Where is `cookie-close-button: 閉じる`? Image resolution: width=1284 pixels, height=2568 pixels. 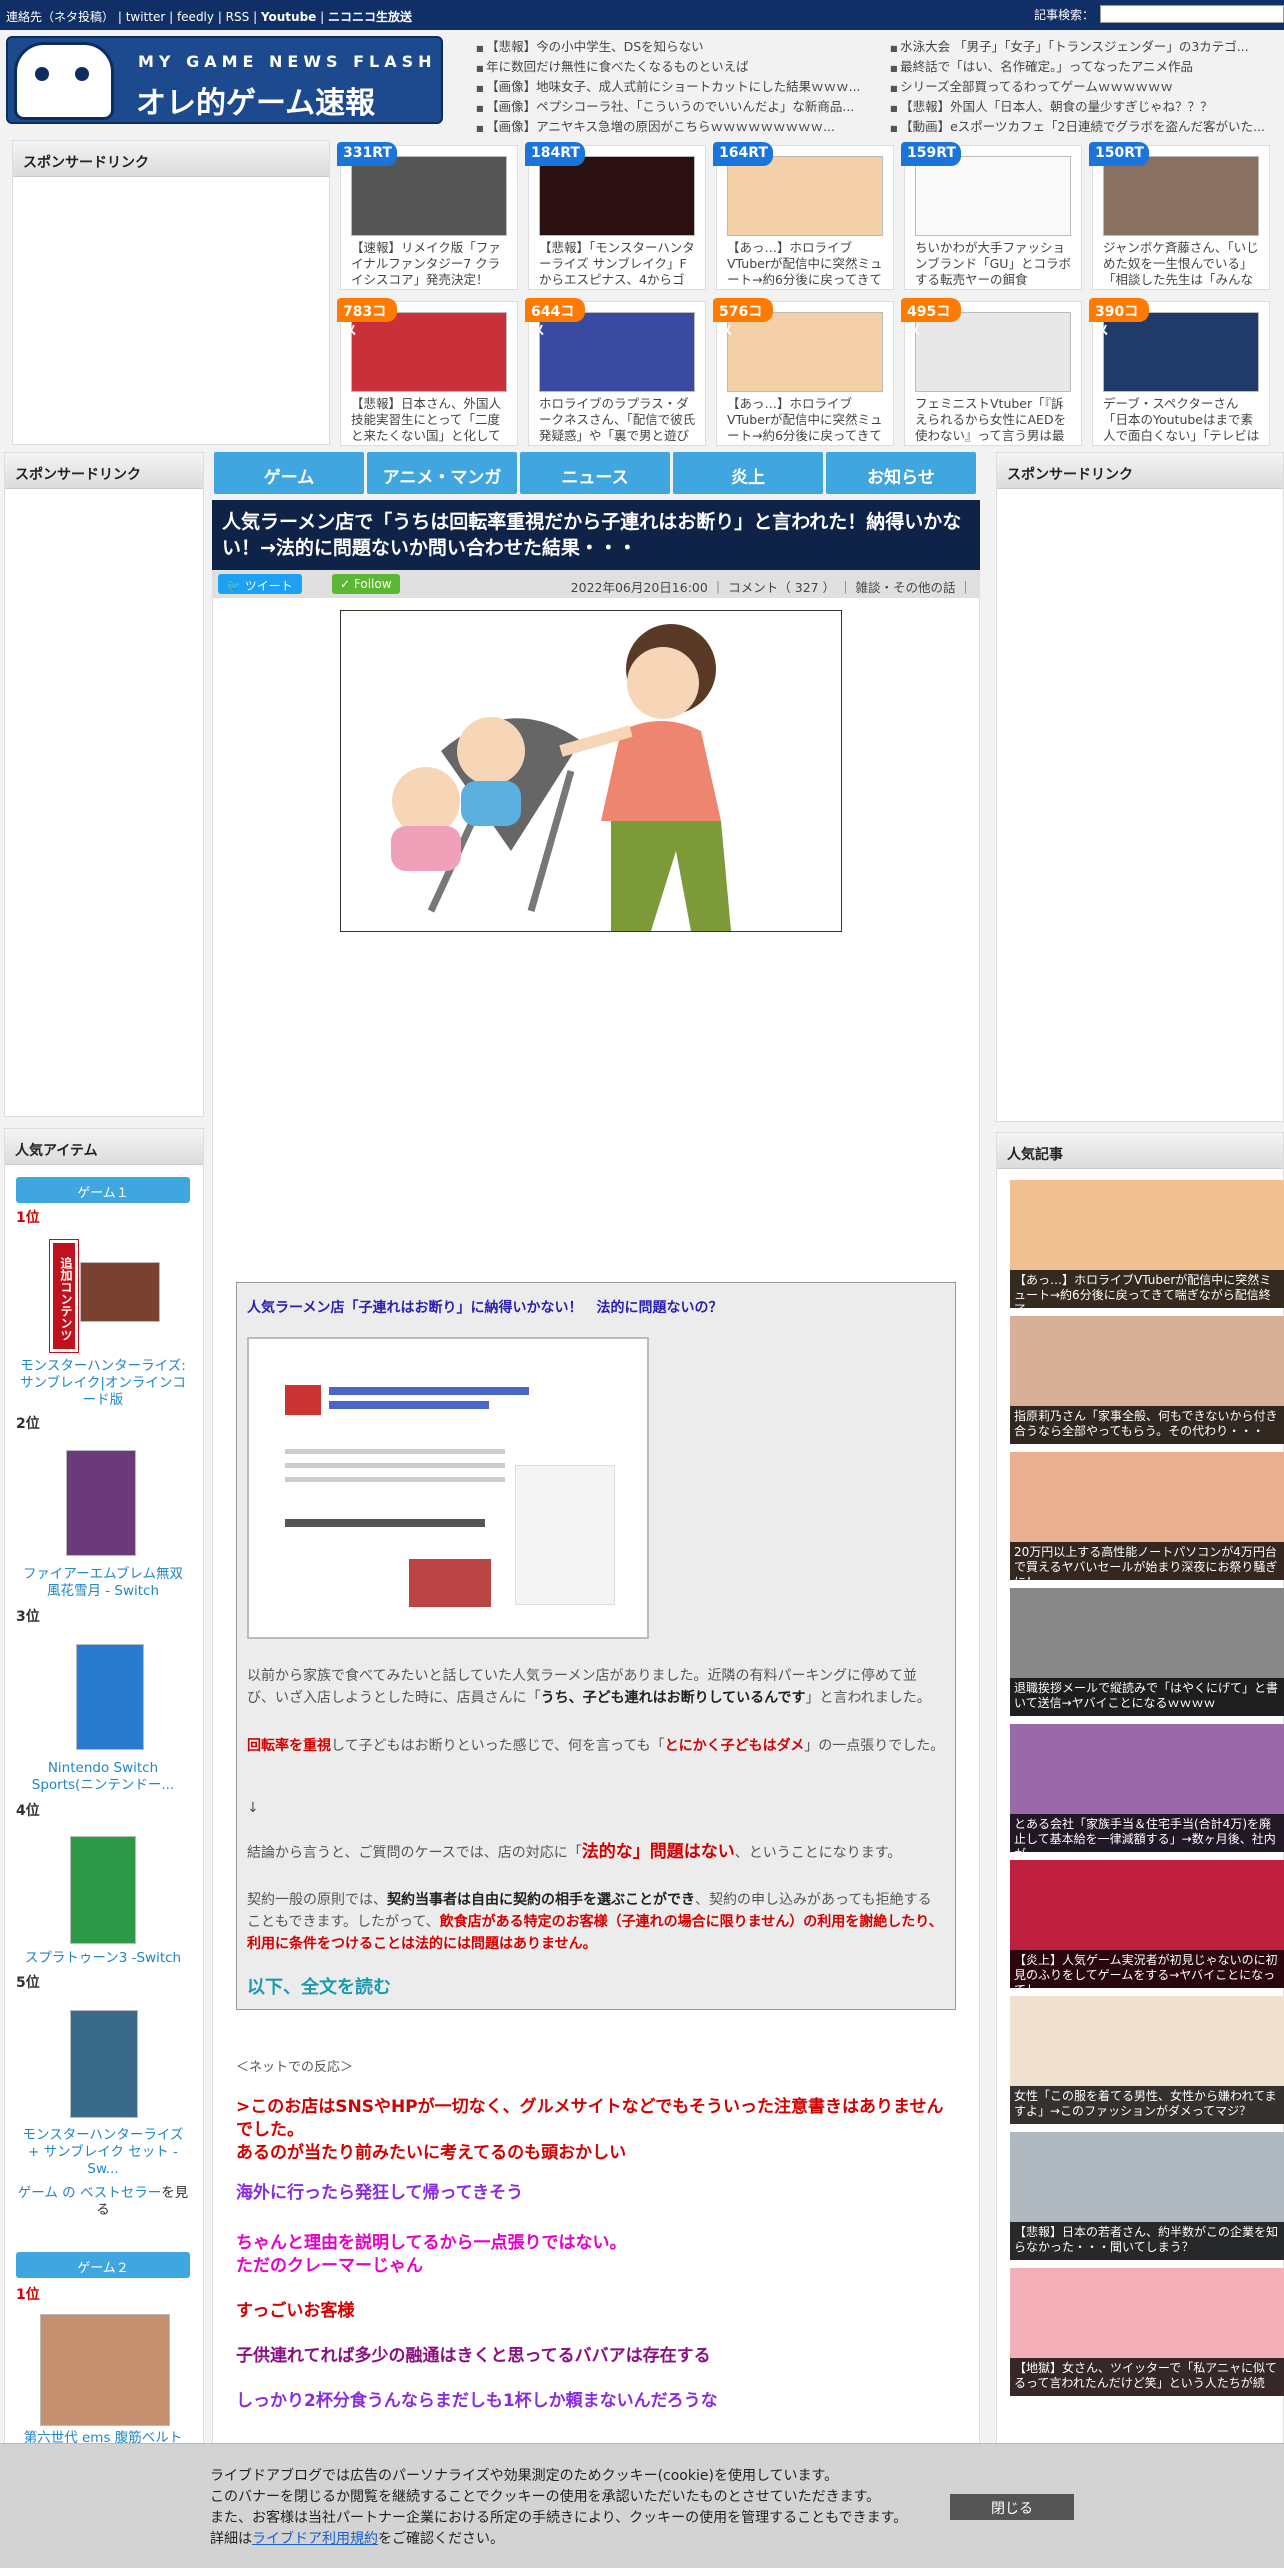 cookie-close-button: 閉じる is located at coordinates (1012, 2507).